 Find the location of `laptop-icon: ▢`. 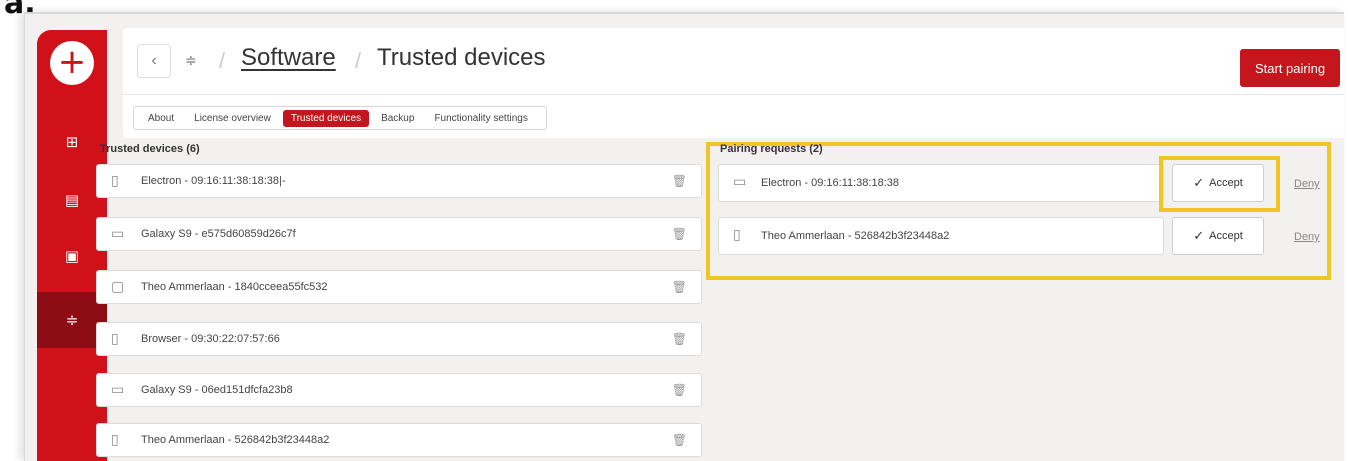

laptop-icon: ▢ is located at coordinates (118, 287).